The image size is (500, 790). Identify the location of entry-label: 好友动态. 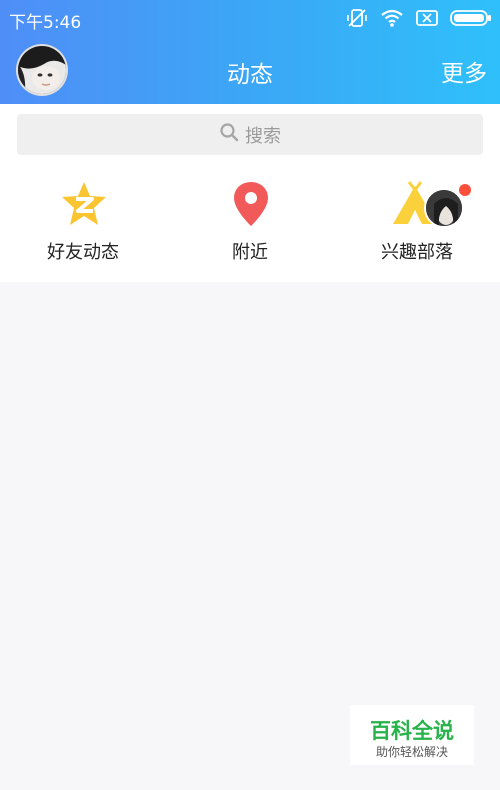
(83, 252).